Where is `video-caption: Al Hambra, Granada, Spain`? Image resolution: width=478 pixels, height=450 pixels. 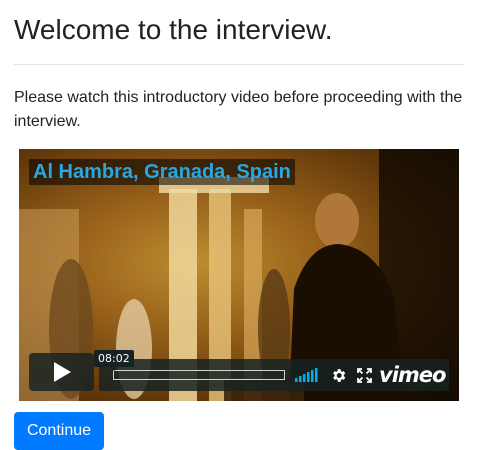
video-caption: Al Hambra, Granada, Spain is located at coordinates (162, 172).